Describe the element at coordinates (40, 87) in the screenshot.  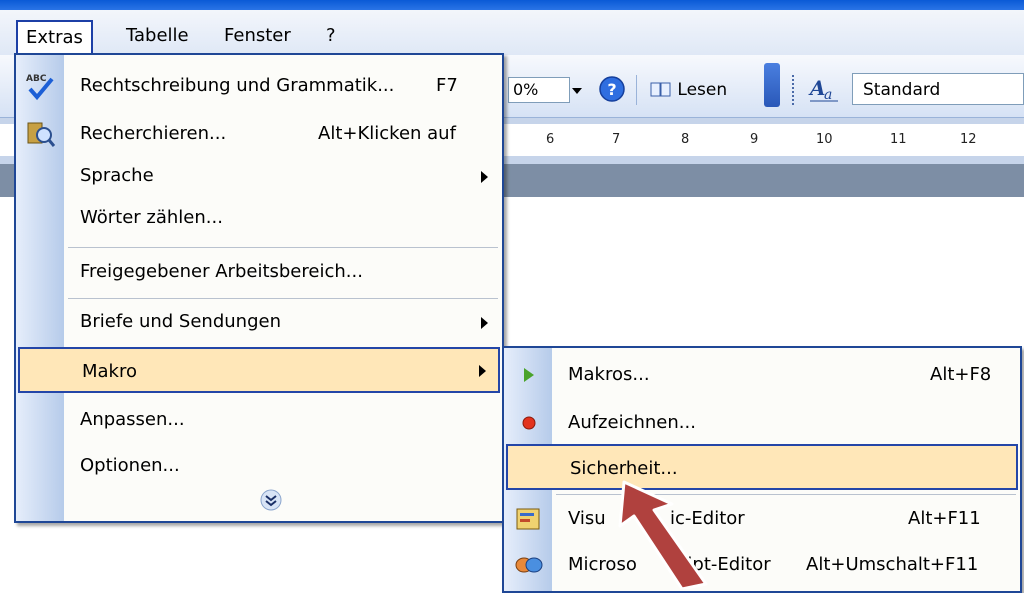
I see `spellcheck-icon: ABC` at that location.